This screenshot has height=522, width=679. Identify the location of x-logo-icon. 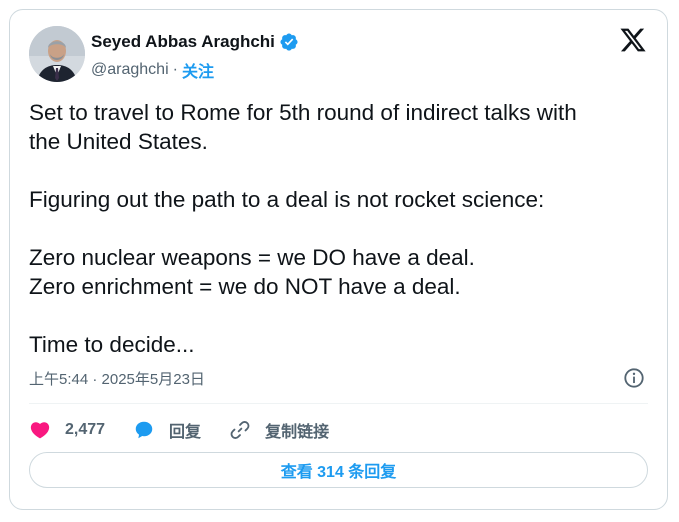
(633, 40).